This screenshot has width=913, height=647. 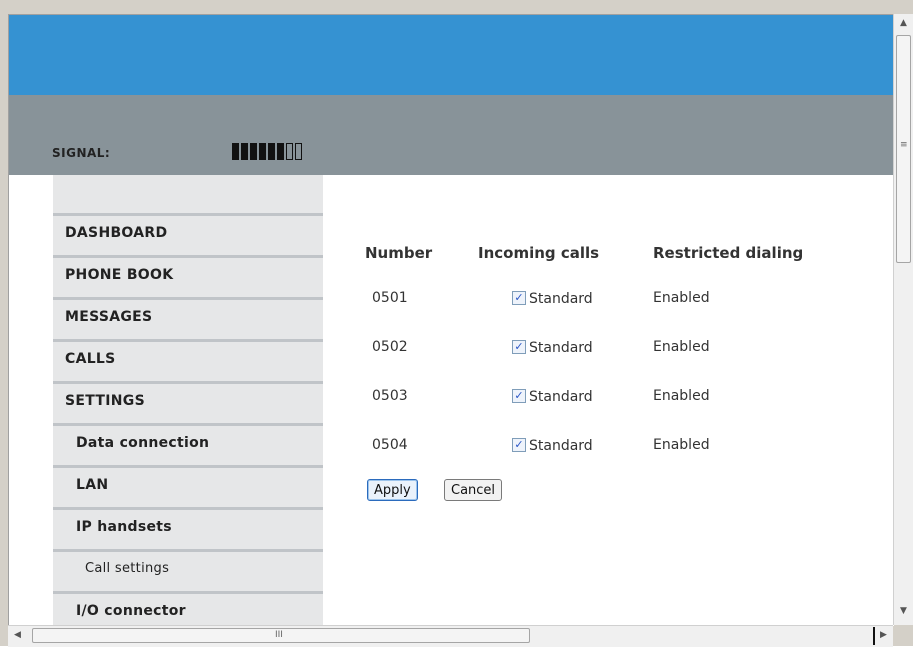 I want to click on scroll-left-arrow-icon: ◀, so click(x=17, y=635).